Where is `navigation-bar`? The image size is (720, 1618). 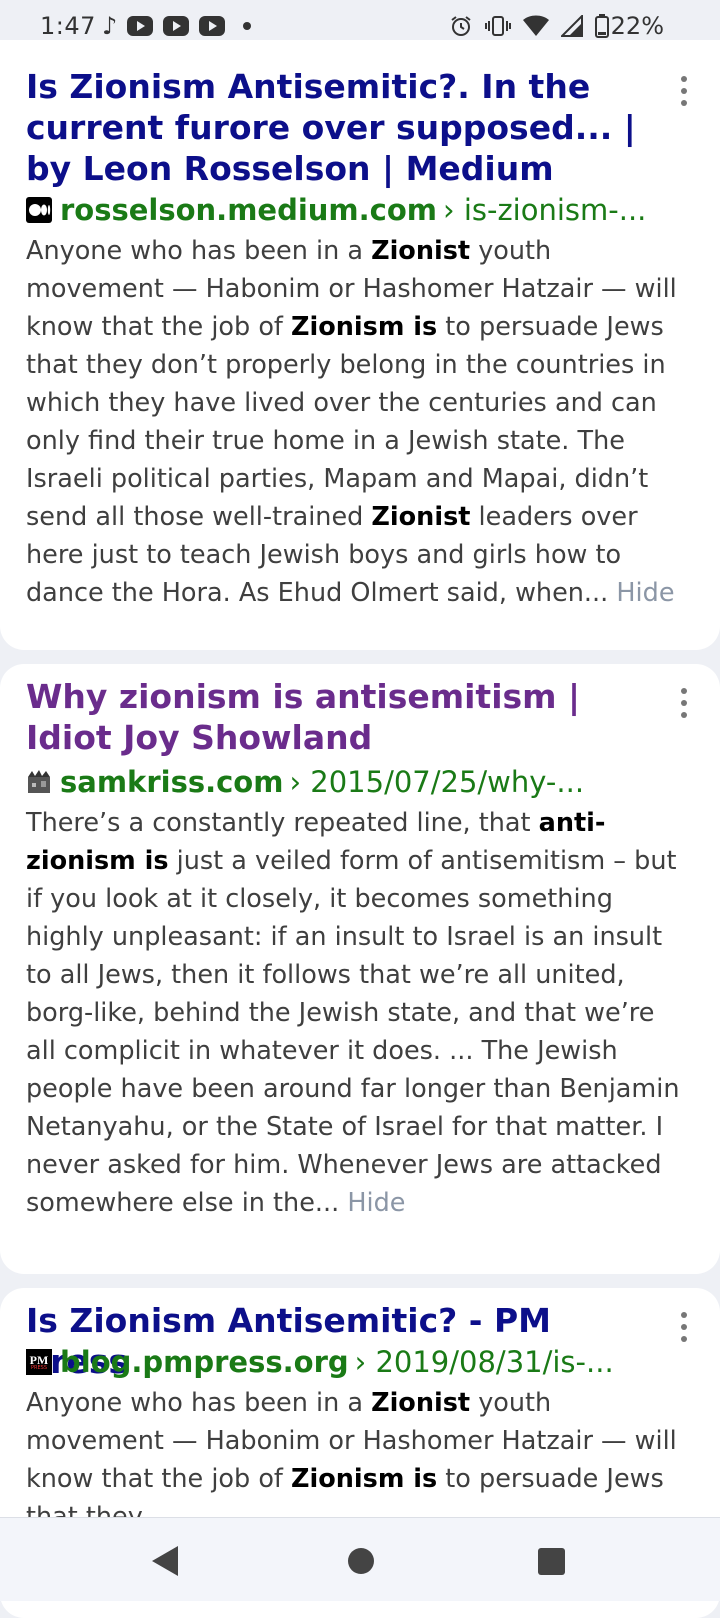
navigation-bar is located at coordinates (360, 1559).